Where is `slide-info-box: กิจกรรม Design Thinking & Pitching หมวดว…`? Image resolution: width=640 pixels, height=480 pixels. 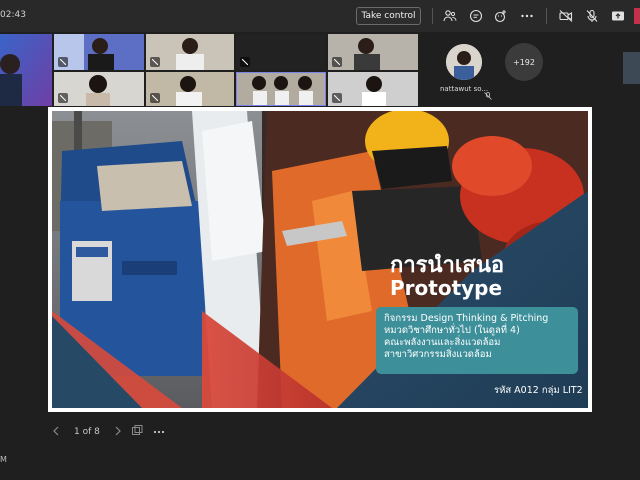 slide-info-box: กิจกรรม Design Thinking & Pitching หมวดว… is located at coordinates (477, 340).